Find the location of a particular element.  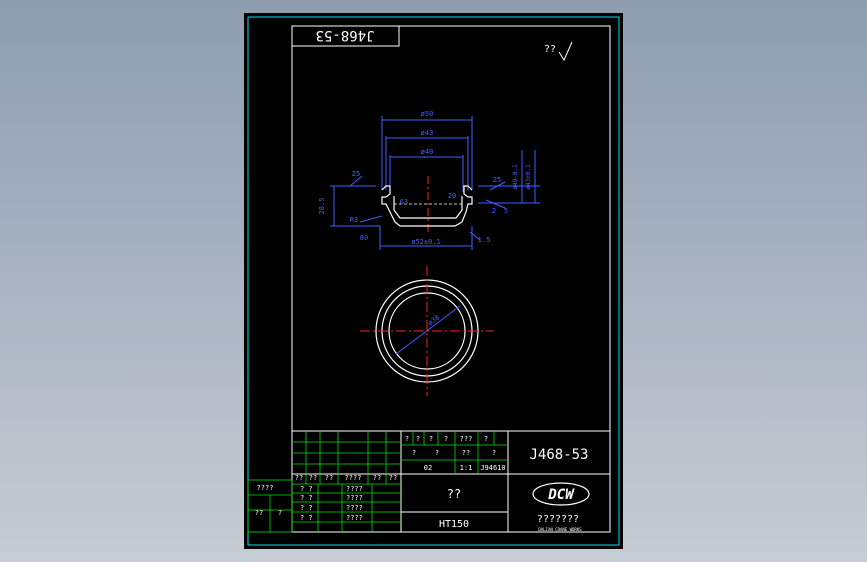

dim-annotation-r3: R3 is located at coordinates (354, 220).